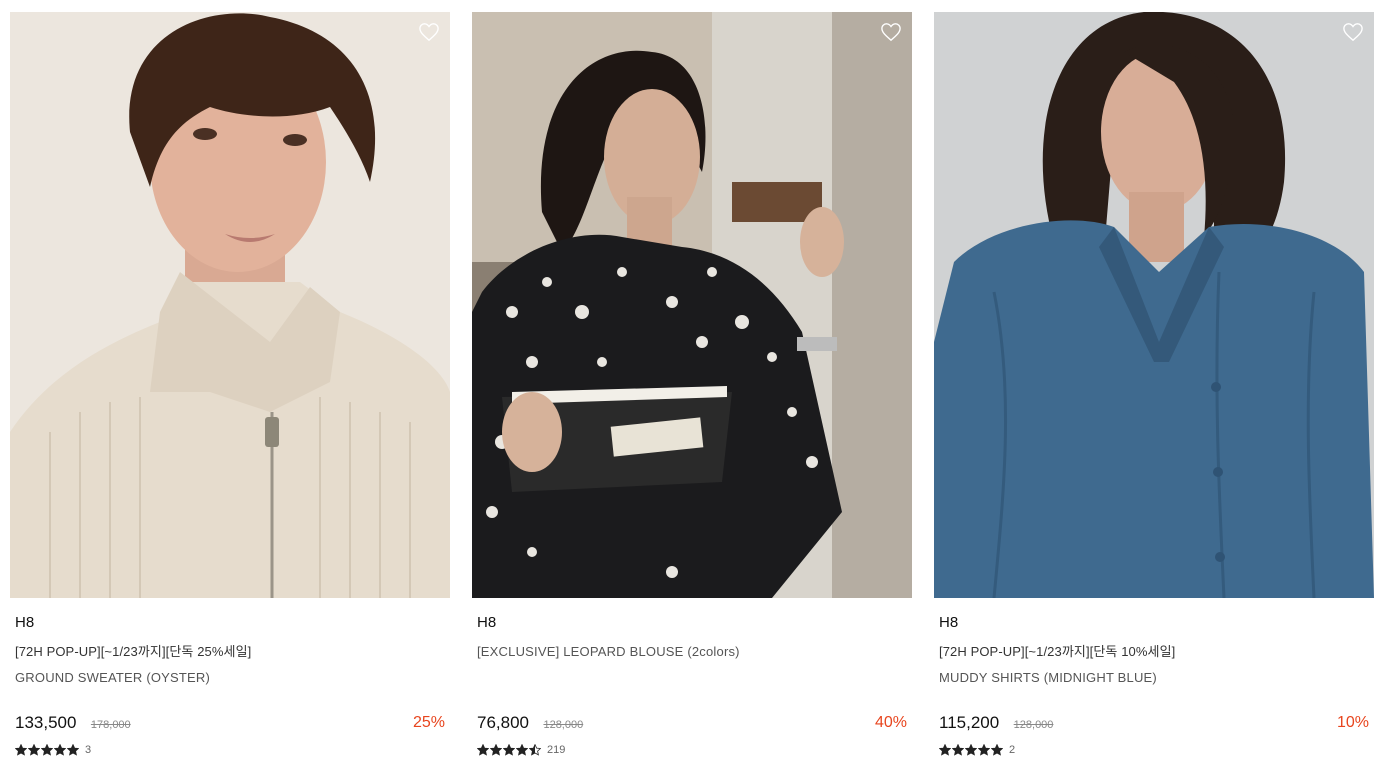 This screenshot has width=1390, height=774. Describe the element at coordinates (890, 722) in the screenshot. I see `discount-rate: 40%` at that location.